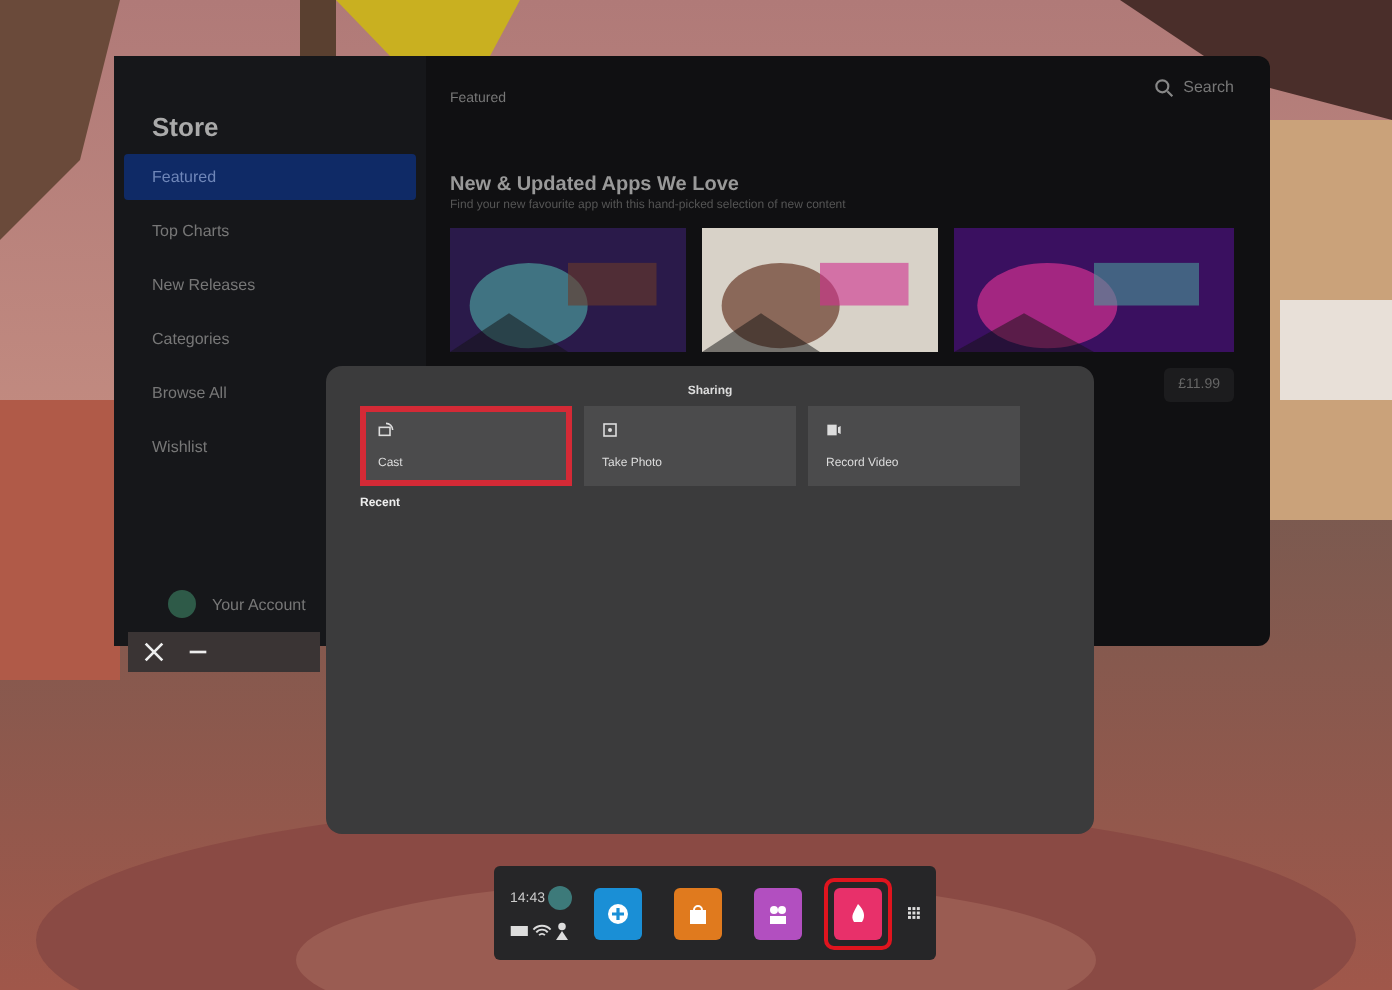  I want to click on app-grid-icon, so click(914, 913).